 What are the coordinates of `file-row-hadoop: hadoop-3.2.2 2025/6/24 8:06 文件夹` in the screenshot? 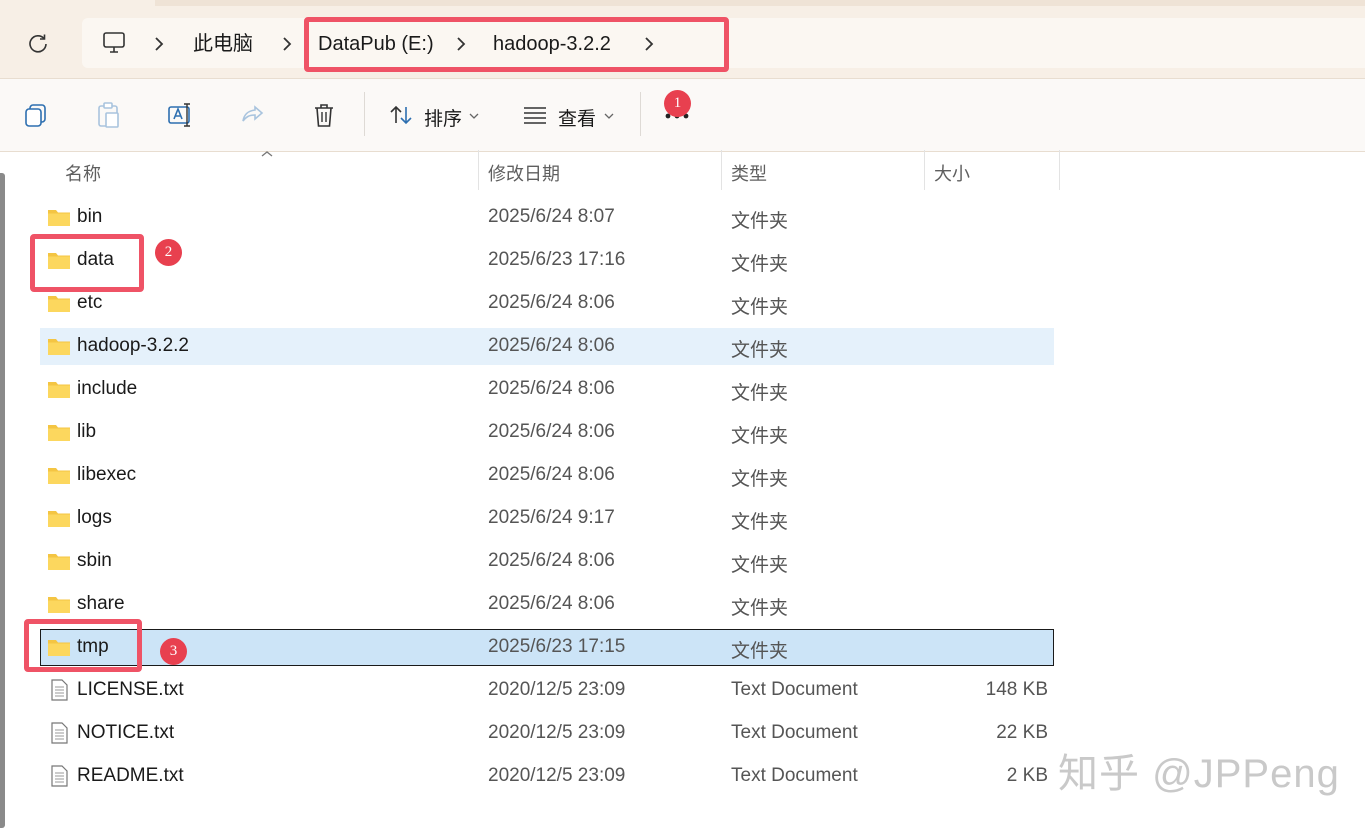 It's located at (547, 346).